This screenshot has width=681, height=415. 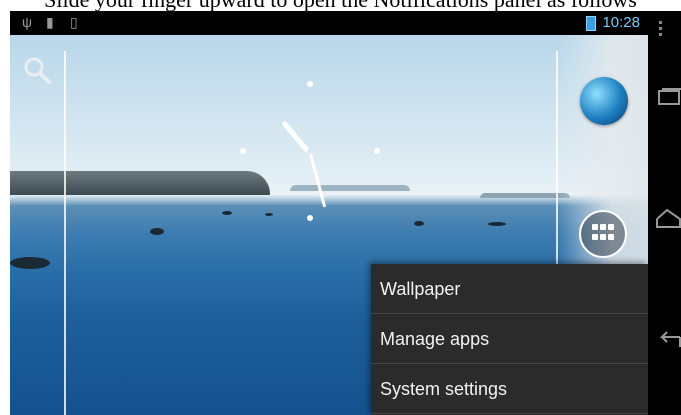 What do you see at coordinates (140, 183) in the screenshot?
I see `wallpaper-landmass` at bounding box center [140, 183].